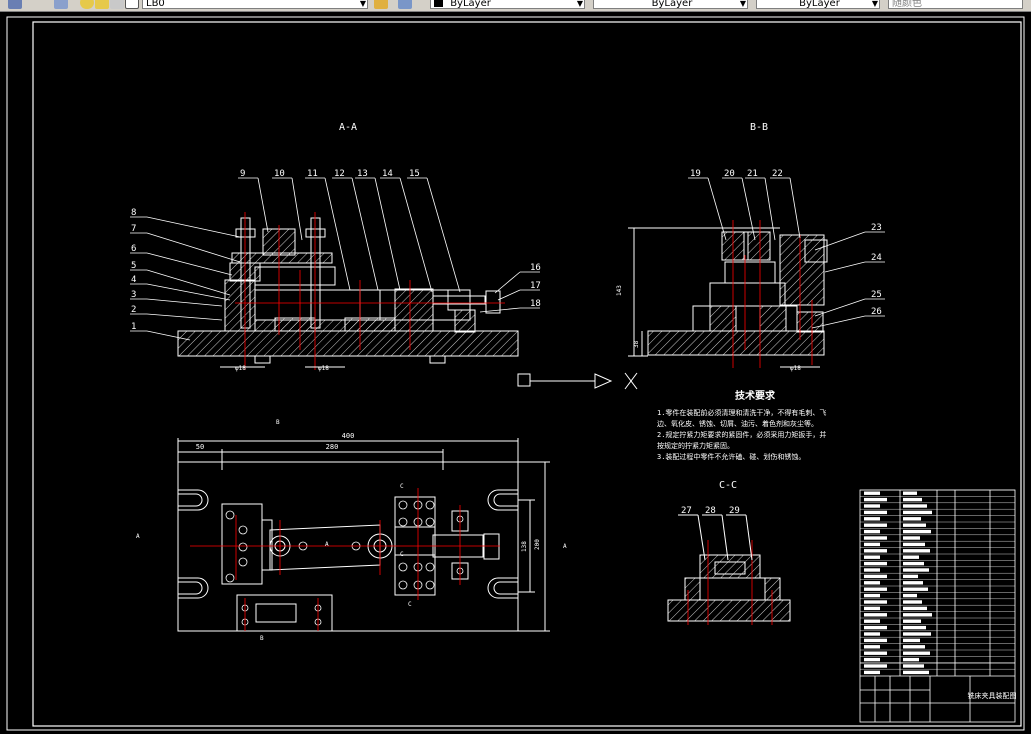  Describe the element at coordinates (362, 174) in the screenshot. I see `callout-13: 13` at that location.